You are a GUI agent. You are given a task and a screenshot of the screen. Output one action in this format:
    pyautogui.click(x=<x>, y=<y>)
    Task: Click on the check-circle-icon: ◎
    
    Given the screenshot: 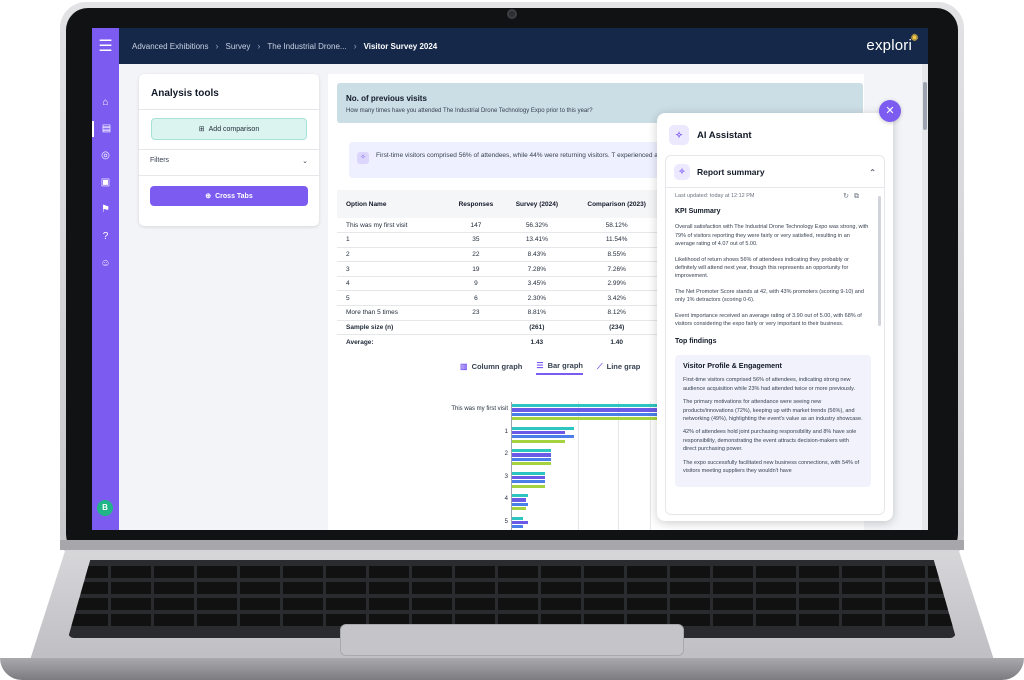 What is the action you would take?
    pyautogui.click(x=105, y=156)
    